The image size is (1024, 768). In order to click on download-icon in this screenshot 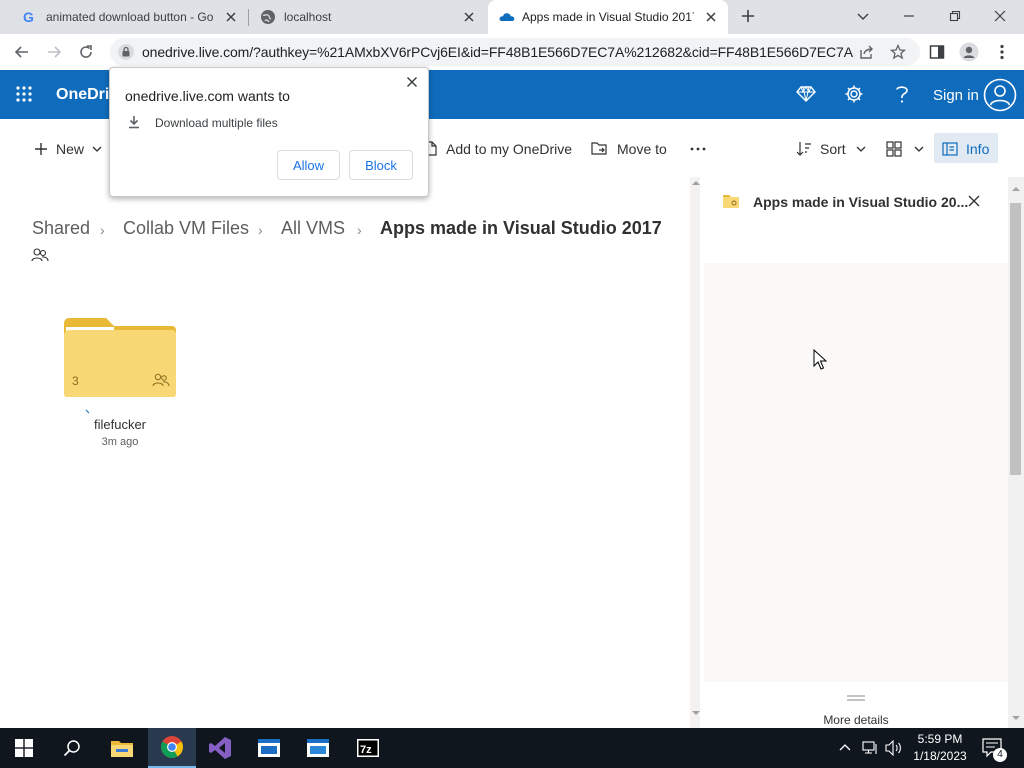, I will do `click(134, 122)`.